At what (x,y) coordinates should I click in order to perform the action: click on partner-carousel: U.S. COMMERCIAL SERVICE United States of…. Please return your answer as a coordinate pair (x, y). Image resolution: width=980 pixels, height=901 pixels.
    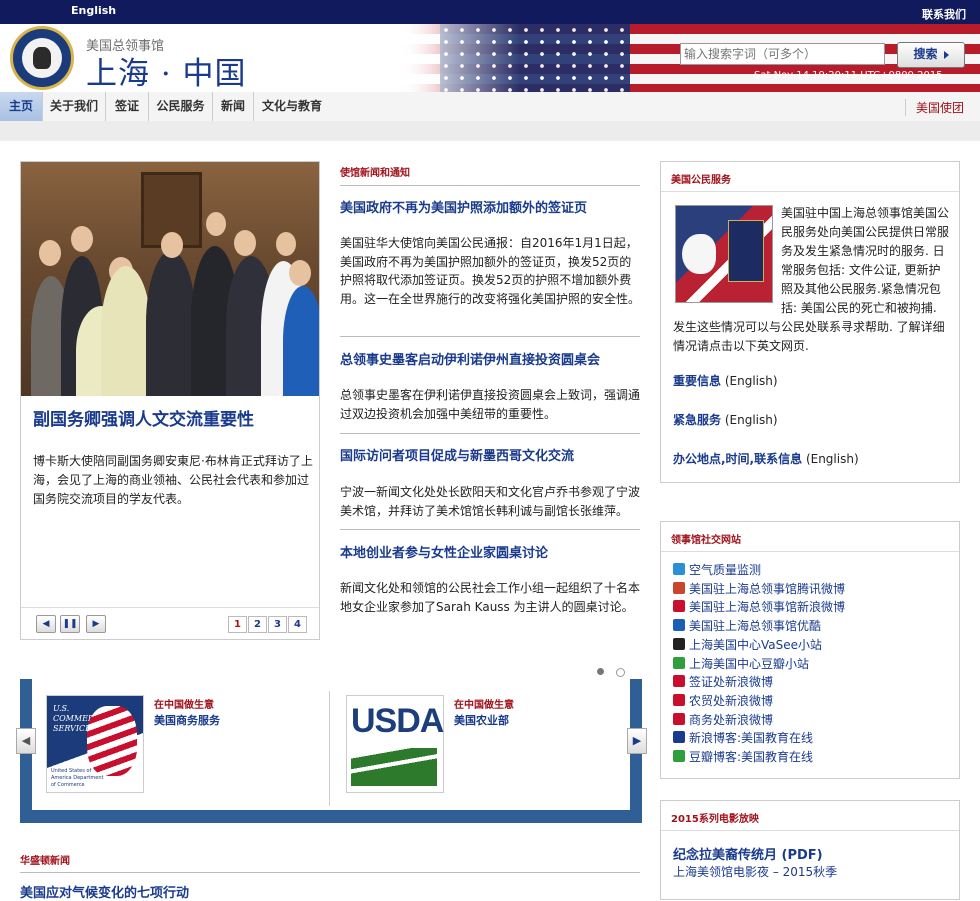
    Looking at the image, I should click on (331, 751).